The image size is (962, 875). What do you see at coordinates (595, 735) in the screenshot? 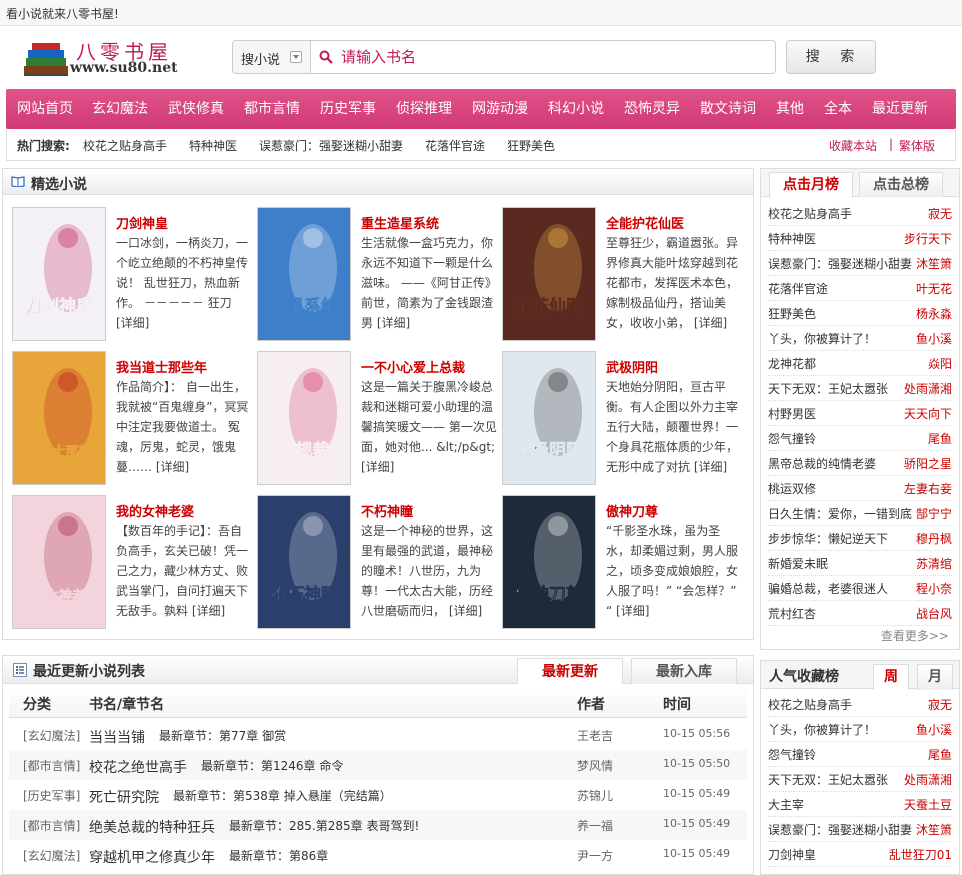
I see `row-author: 王老吉` at bounding box center [595, 735].